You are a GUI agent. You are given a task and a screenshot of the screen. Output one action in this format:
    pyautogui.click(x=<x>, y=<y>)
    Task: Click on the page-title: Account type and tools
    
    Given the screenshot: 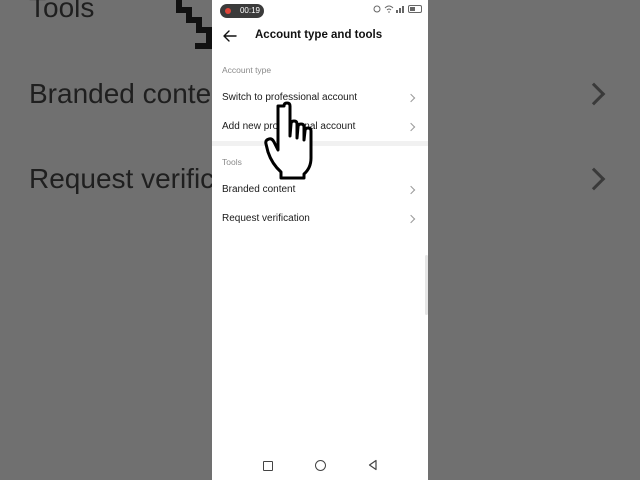 What is the action you would take?
    pyautogui.click(x=319, y=35)
    